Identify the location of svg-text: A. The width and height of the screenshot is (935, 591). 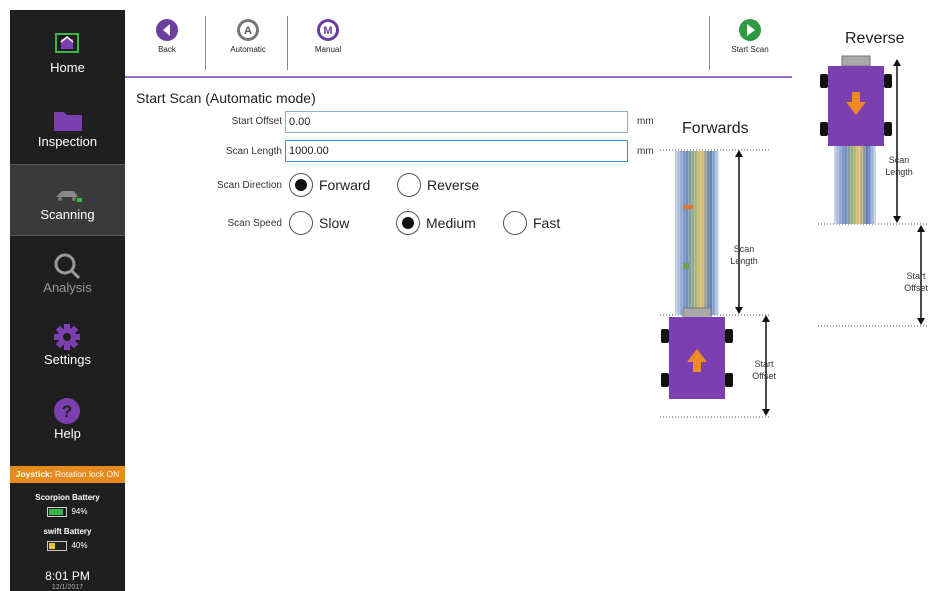
(248, 31).